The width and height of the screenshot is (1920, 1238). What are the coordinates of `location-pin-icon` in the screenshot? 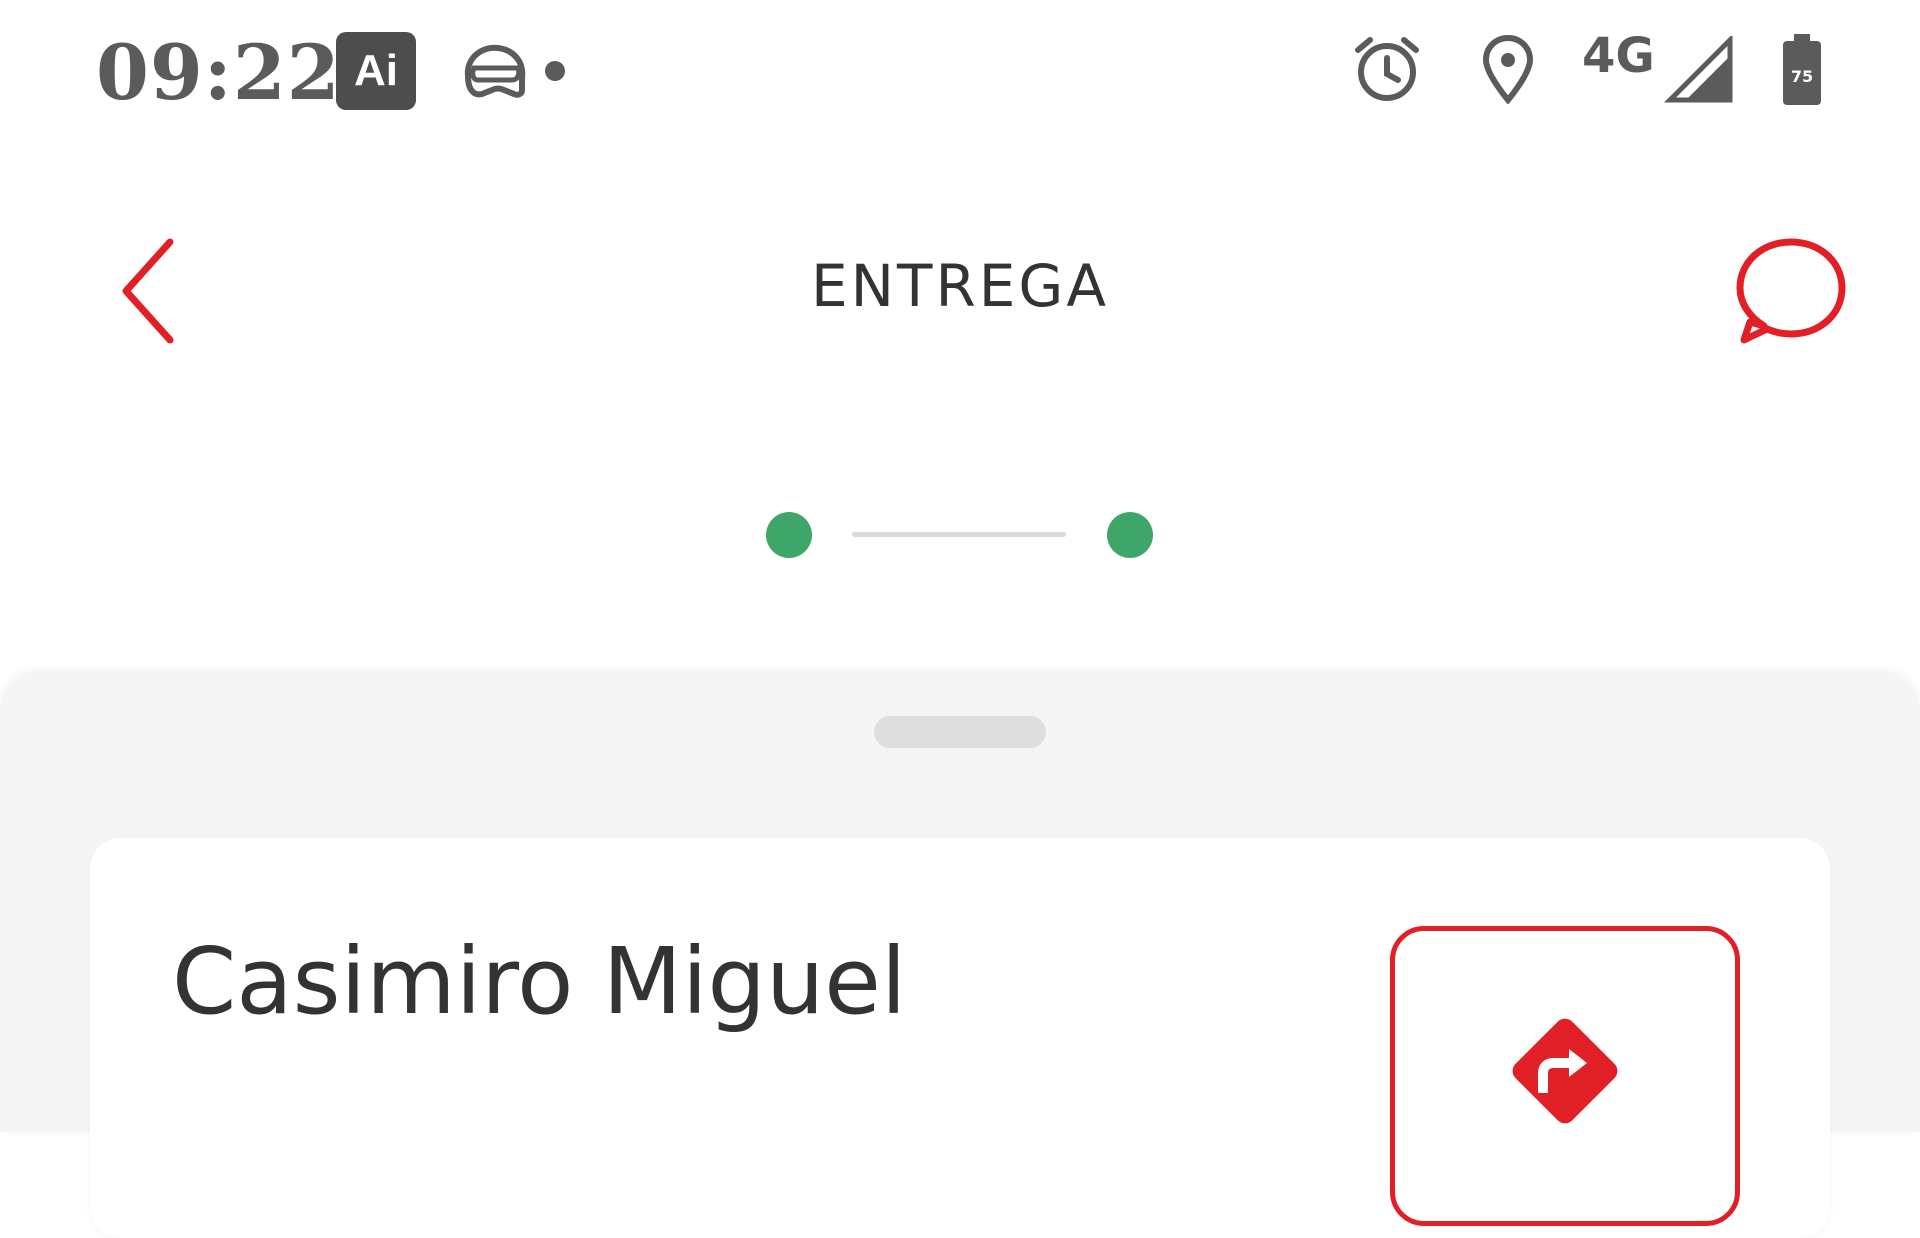 It's located at (1508, 69).